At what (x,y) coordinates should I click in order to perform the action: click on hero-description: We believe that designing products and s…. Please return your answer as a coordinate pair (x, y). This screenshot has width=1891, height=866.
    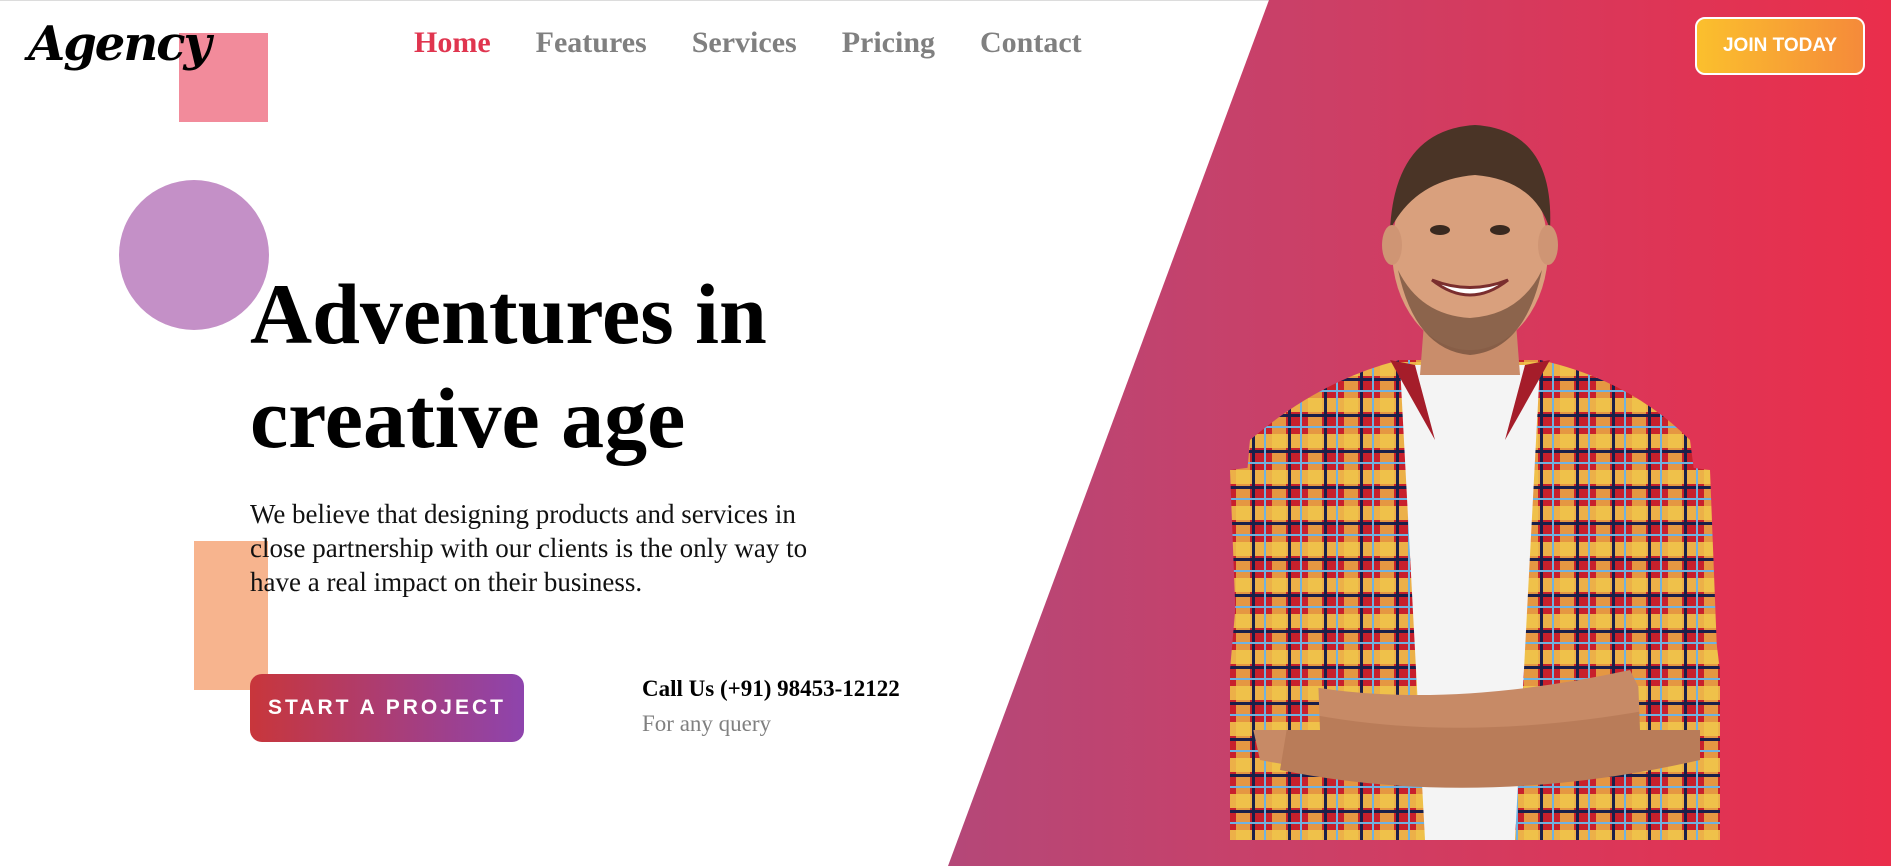
    Looking at the image, I should click on (575, 548).